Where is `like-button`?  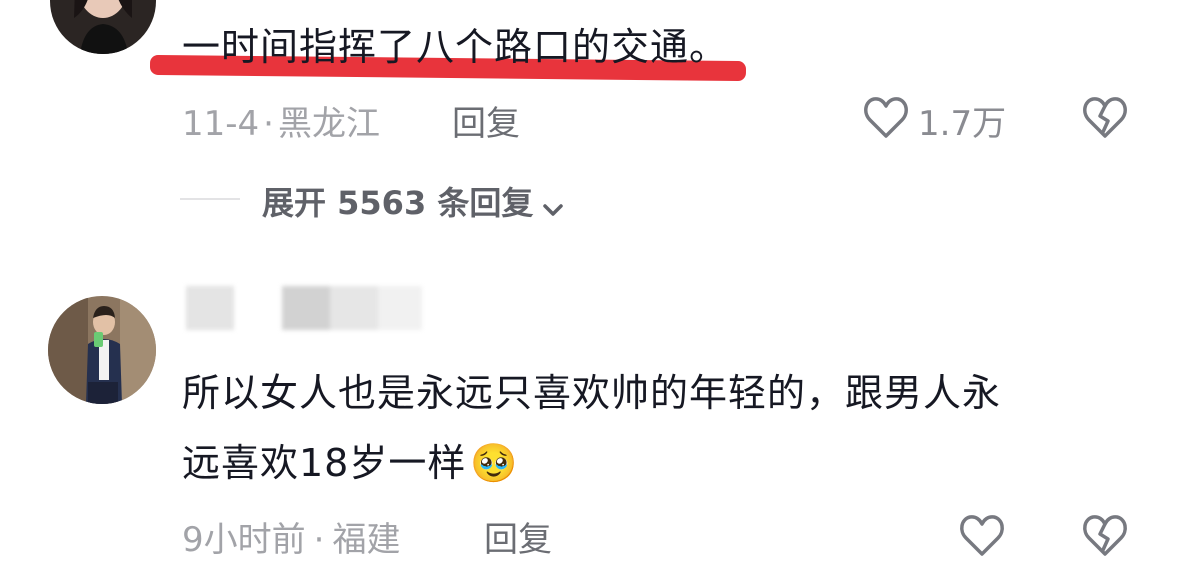 like-button is located at coordinates (983, 534).